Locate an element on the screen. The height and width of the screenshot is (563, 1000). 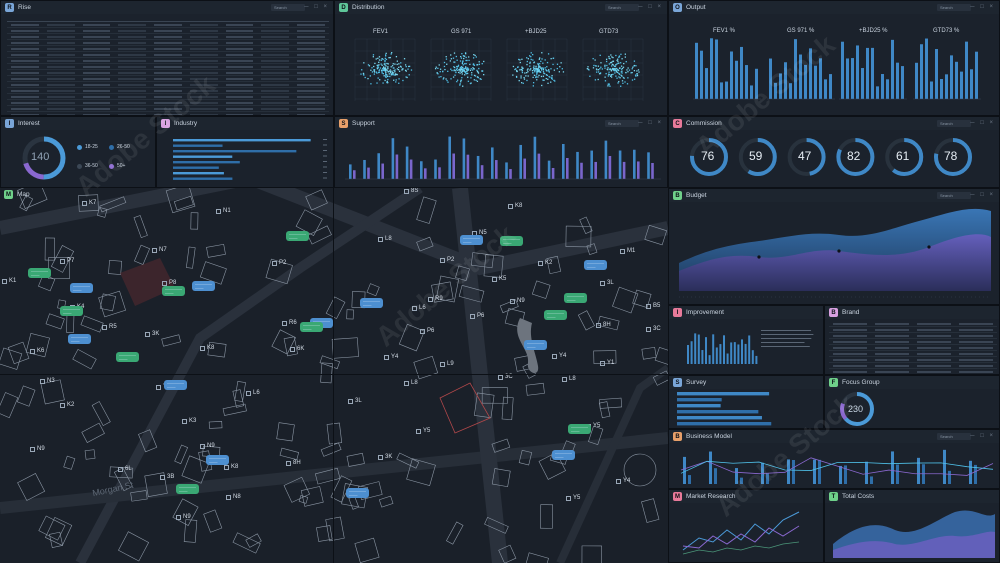
map-marker: K6 is located at coordinates (37, 351).